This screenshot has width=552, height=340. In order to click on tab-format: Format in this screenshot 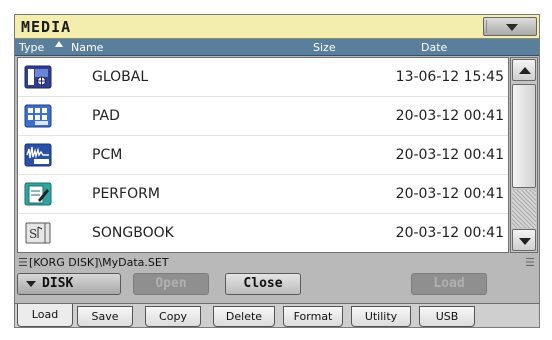, I will do `click(313, 316)`.